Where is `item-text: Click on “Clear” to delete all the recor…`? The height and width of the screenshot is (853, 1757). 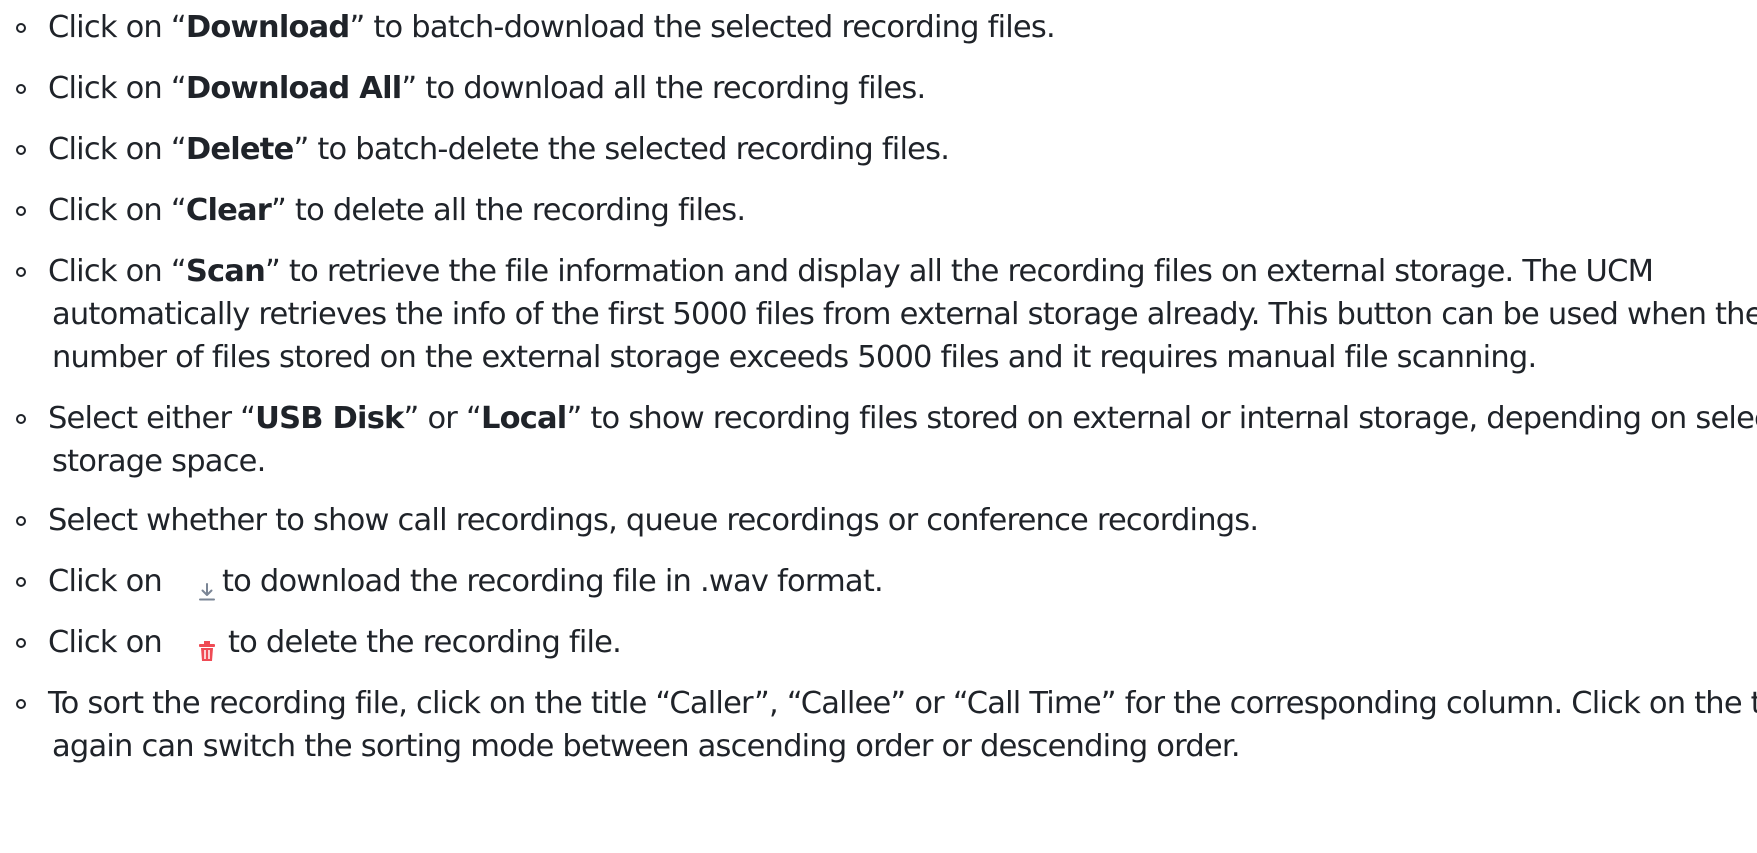 item-text: Click on “Clear” to delete all the recor… is located at coordinates (397, 210).